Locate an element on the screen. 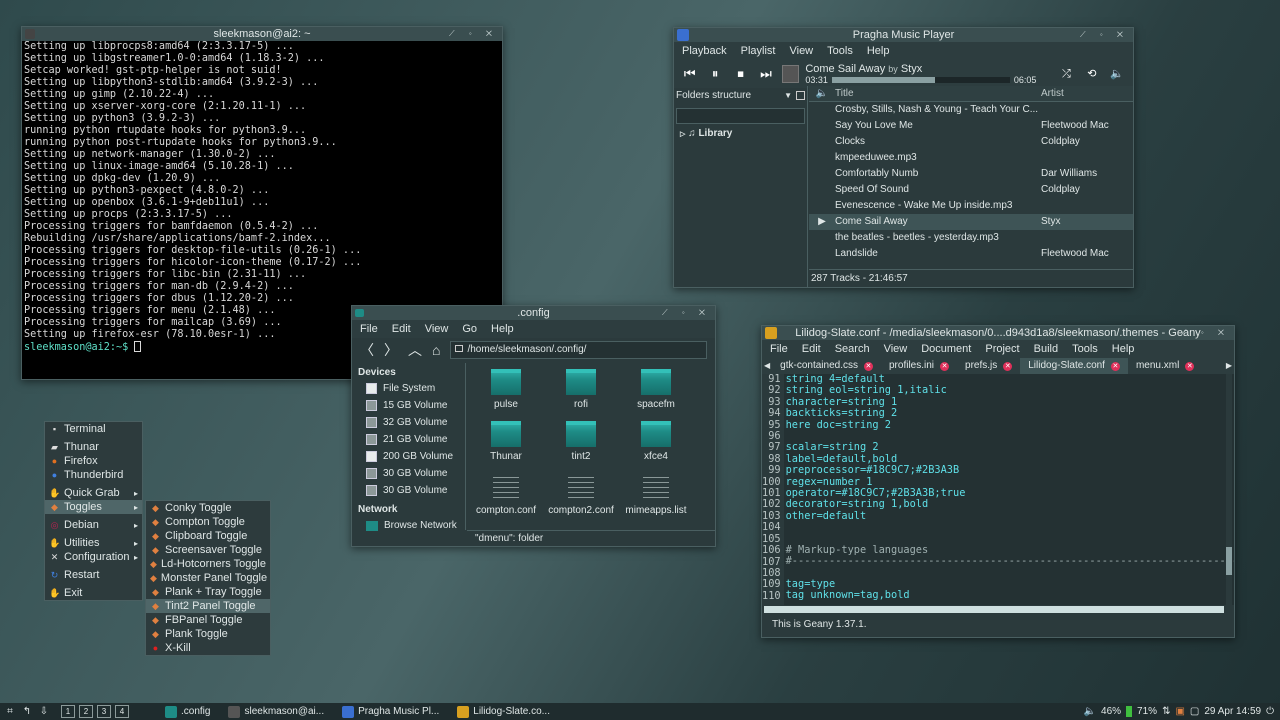 This screenshot has height=720, width=1280. menu-file: File is located at coordinates (369, 329).